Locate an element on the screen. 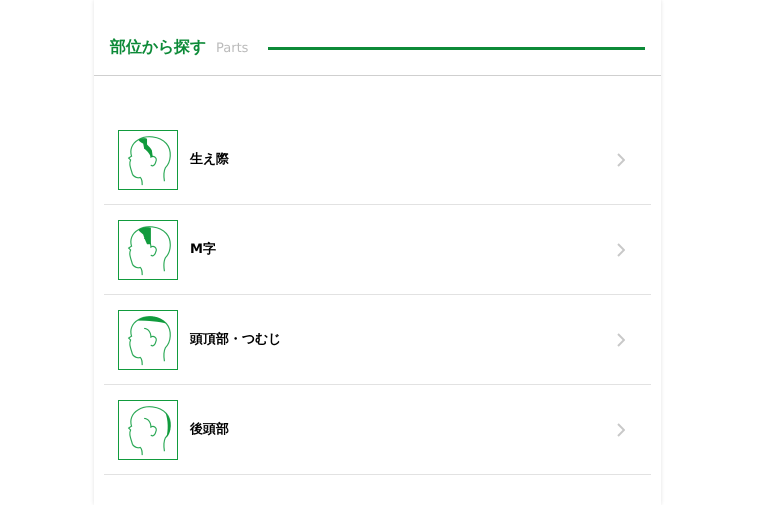  part-item: M字 is located at coordinates (377, 250).